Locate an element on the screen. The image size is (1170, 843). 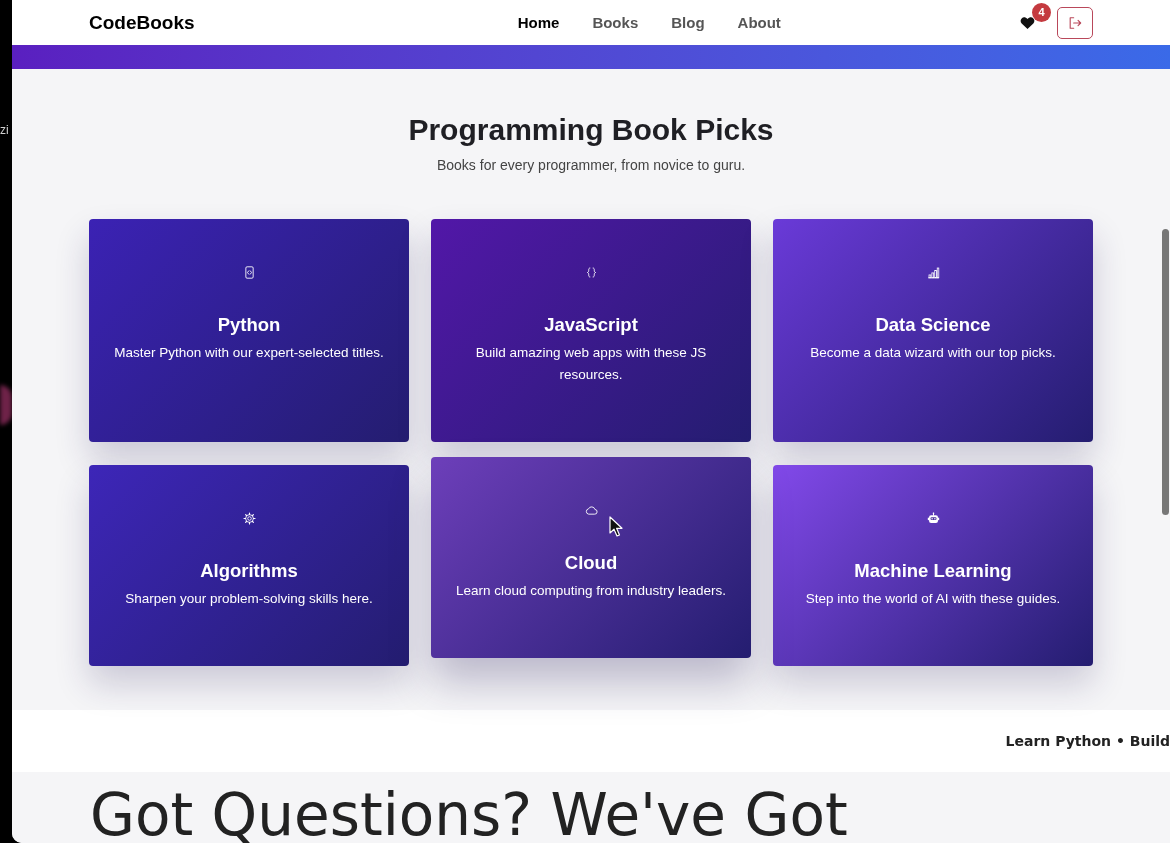
scrollbar-thumb is located at coordinates (1165, 372).